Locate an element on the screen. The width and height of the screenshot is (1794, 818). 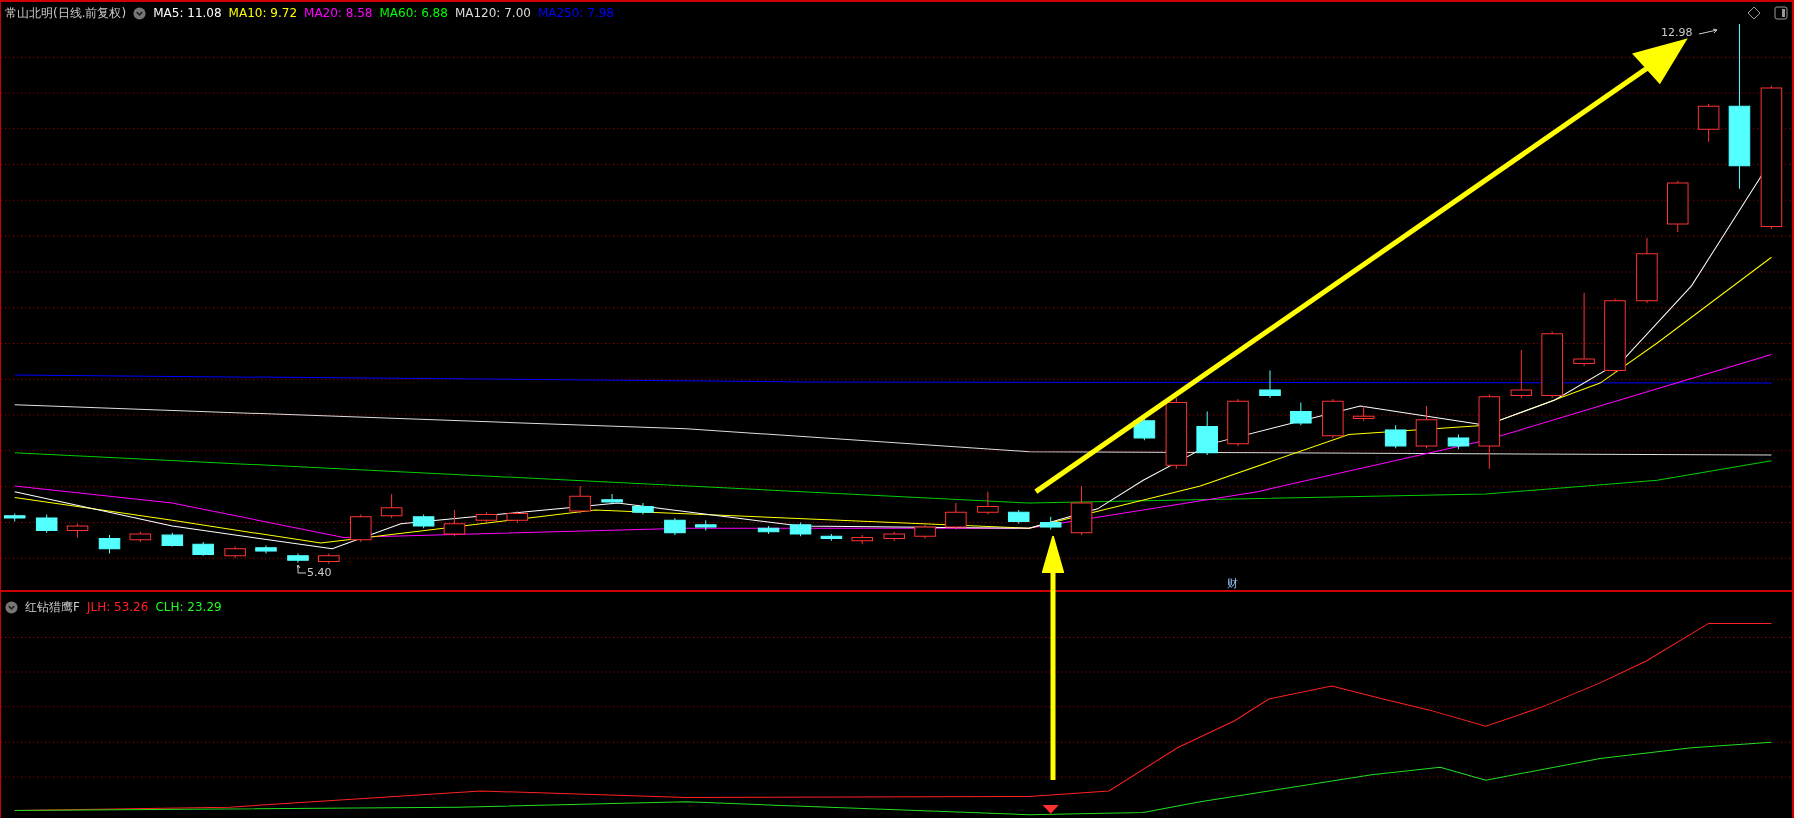
signal-marker-icon is located at coordinates (1050, 809).